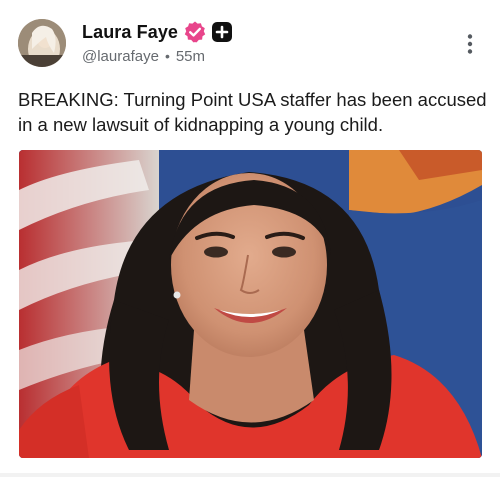 The height and width of the screenshot is (477, 500). I want to click on post-divider, so click(250, 475).